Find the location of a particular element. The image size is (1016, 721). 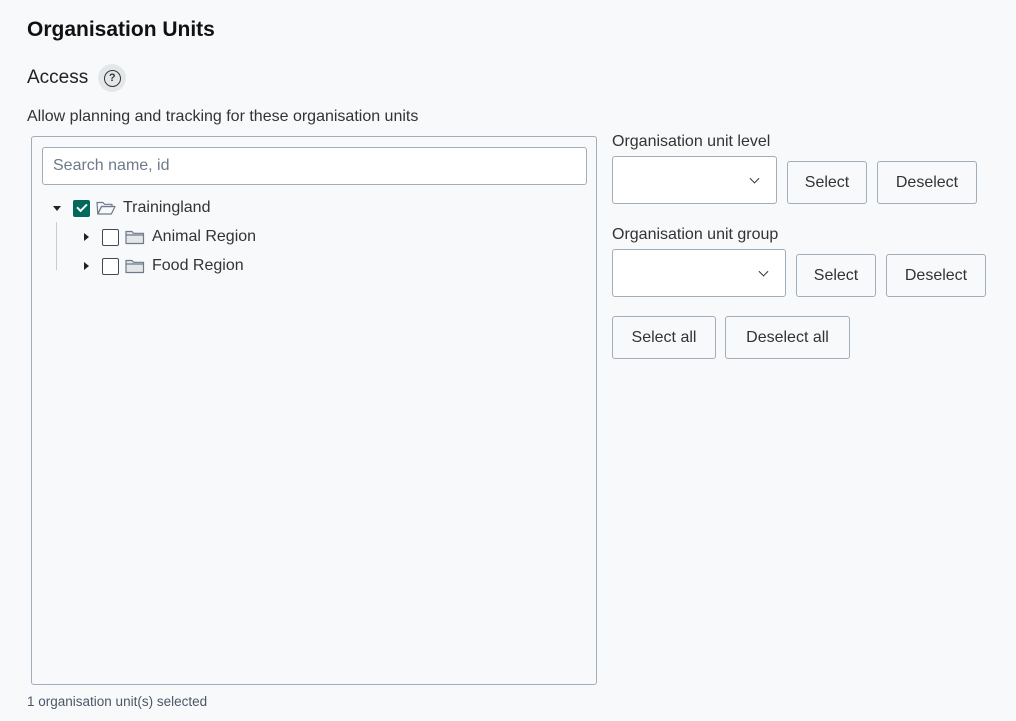

help-button: ? is located at coordinates (112, 78).